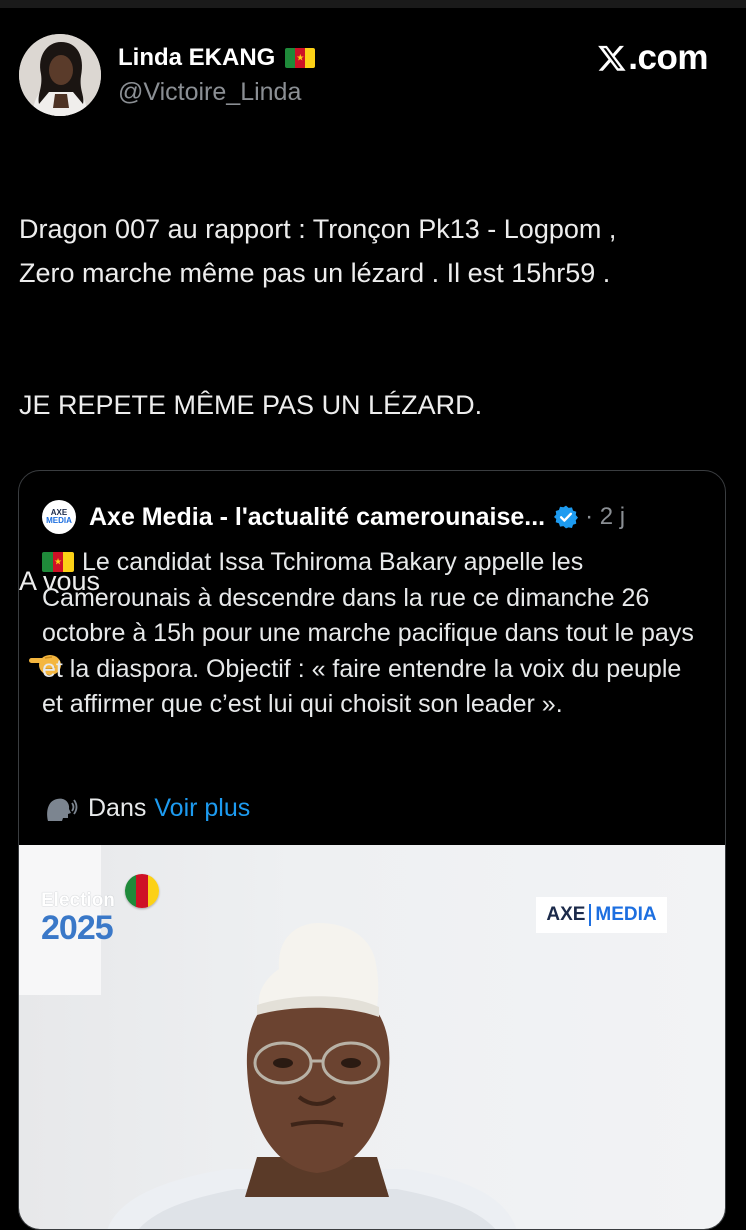  I want to click on display-name: Linda EKANG, so click(217, 58).